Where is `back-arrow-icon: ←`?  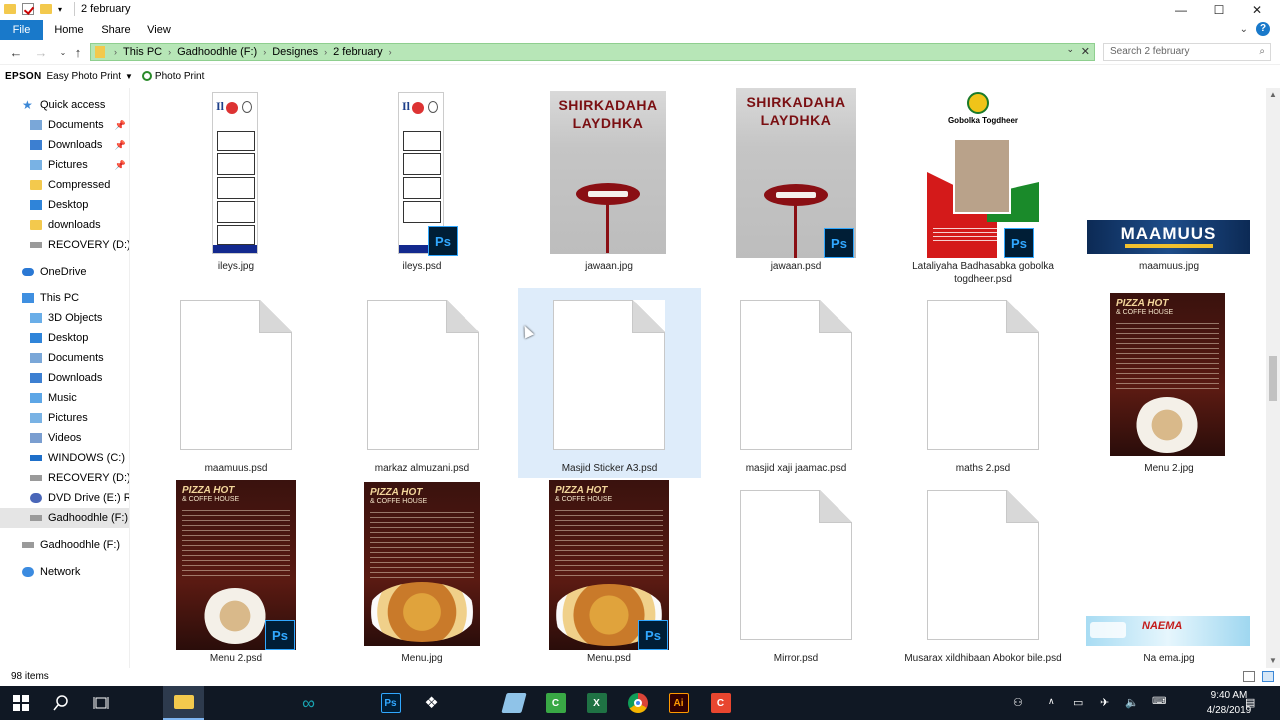
back-arrow-icon: ← is located at coordinates (16, 52).